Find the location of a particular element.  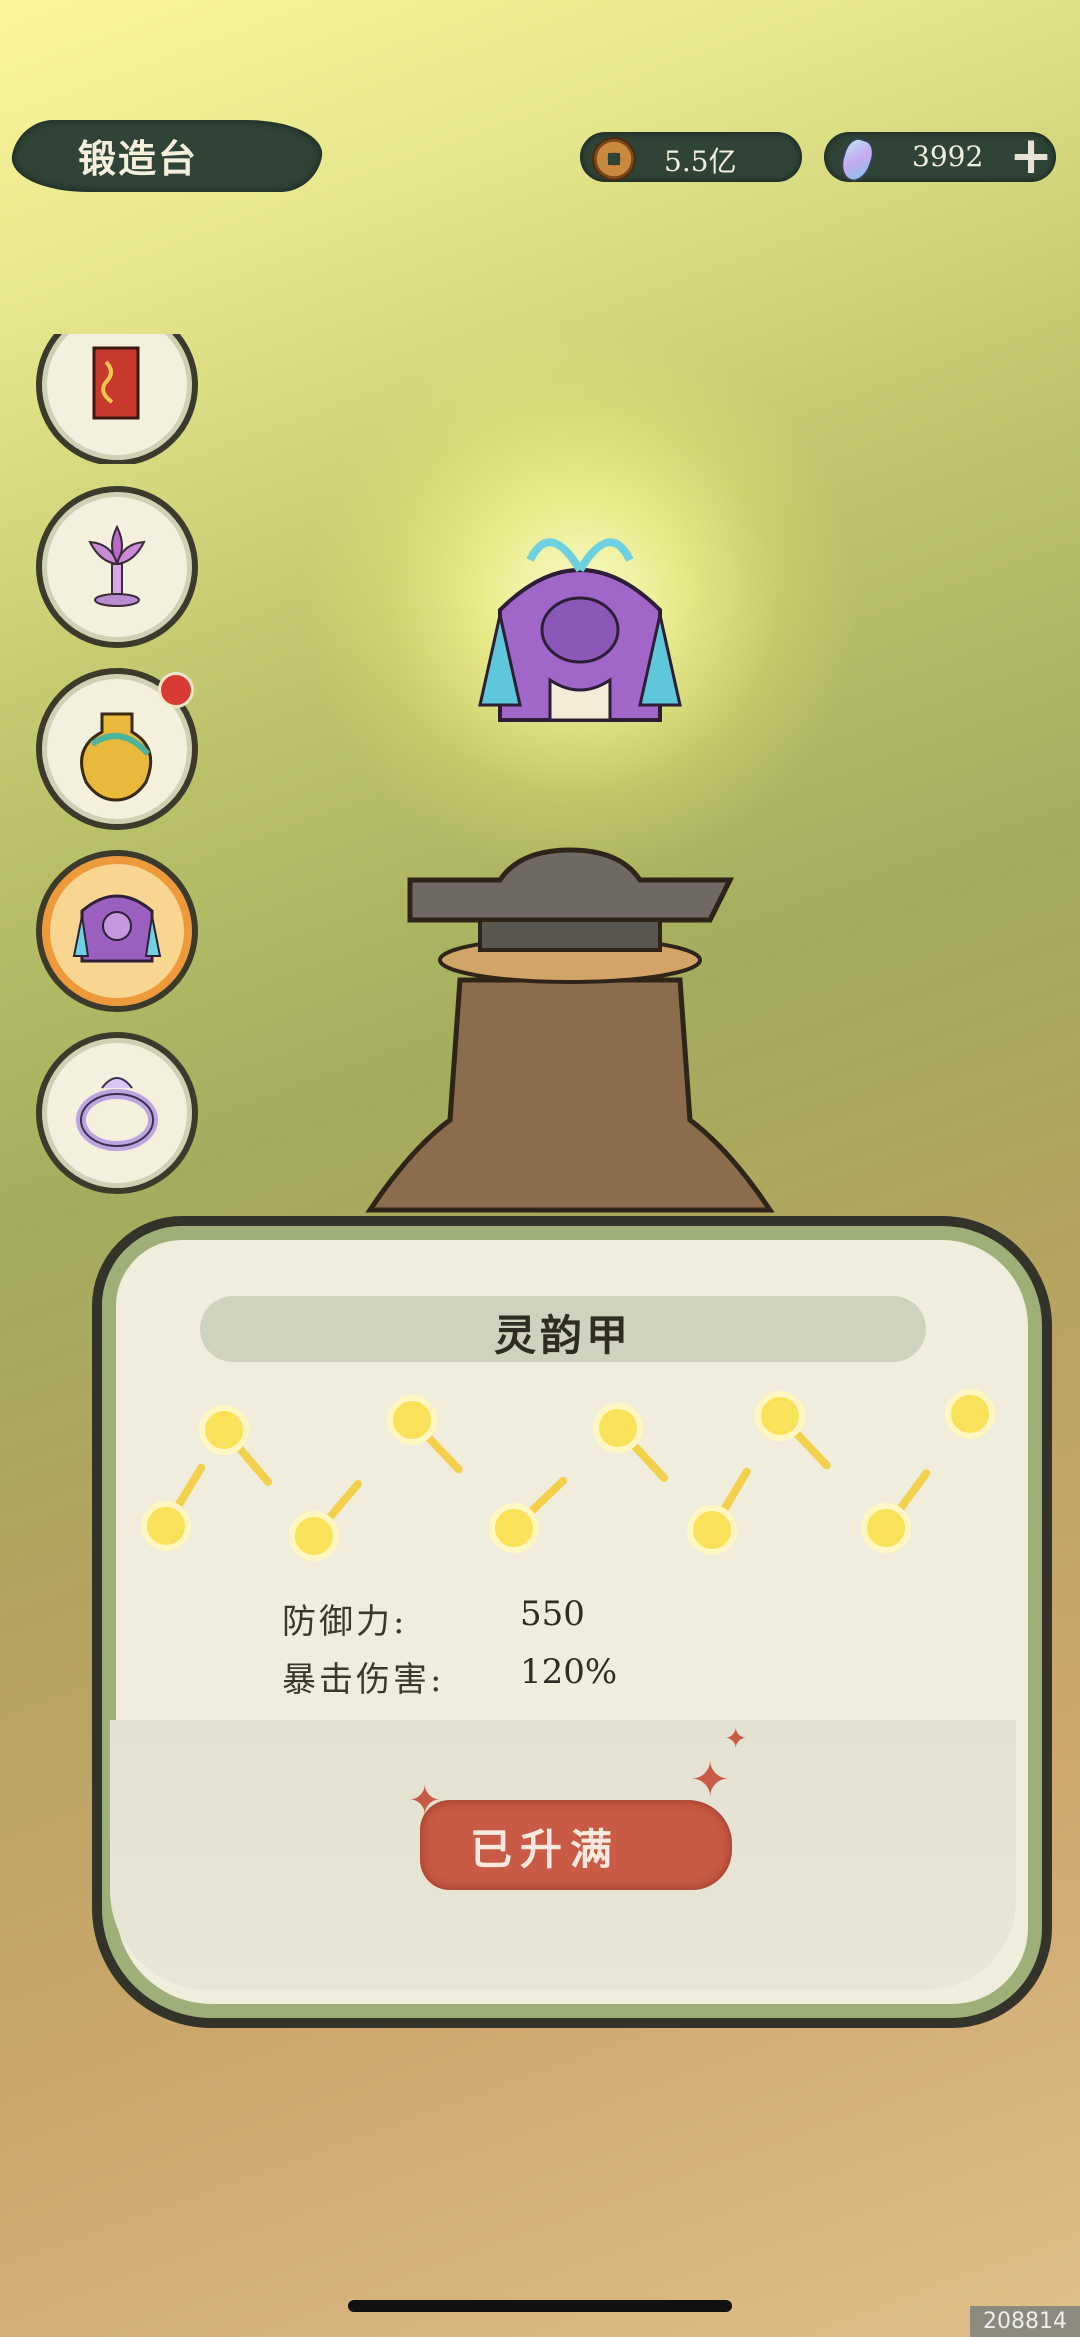

maxed-button-label: 已升满 is located at coordinates (544, 1849).